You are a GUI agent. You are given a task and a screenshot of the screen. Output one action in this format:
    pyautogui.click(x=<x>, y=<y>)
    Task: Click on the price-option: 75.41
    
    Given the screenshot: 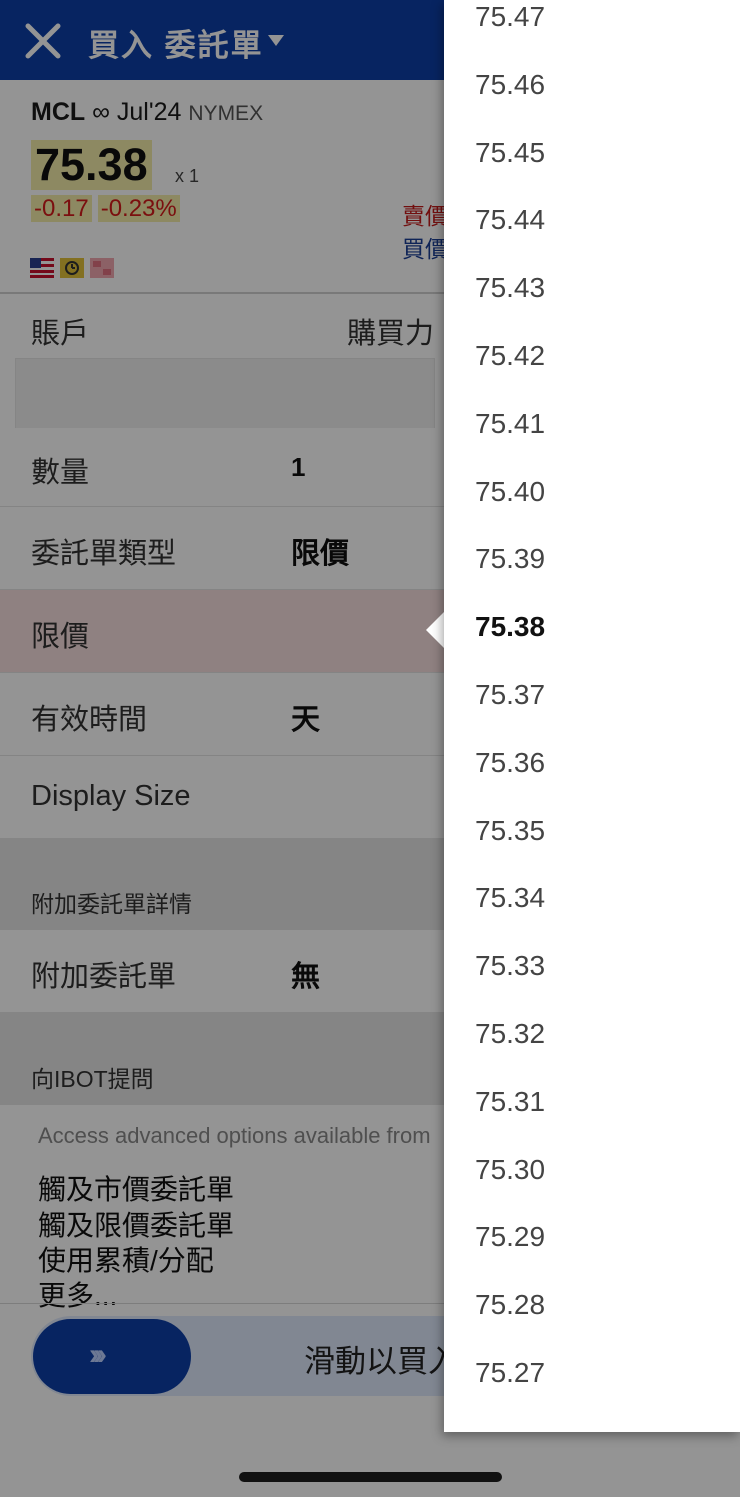 What is the action you would take?
    pyautogui.click(x=510, y=424)
    